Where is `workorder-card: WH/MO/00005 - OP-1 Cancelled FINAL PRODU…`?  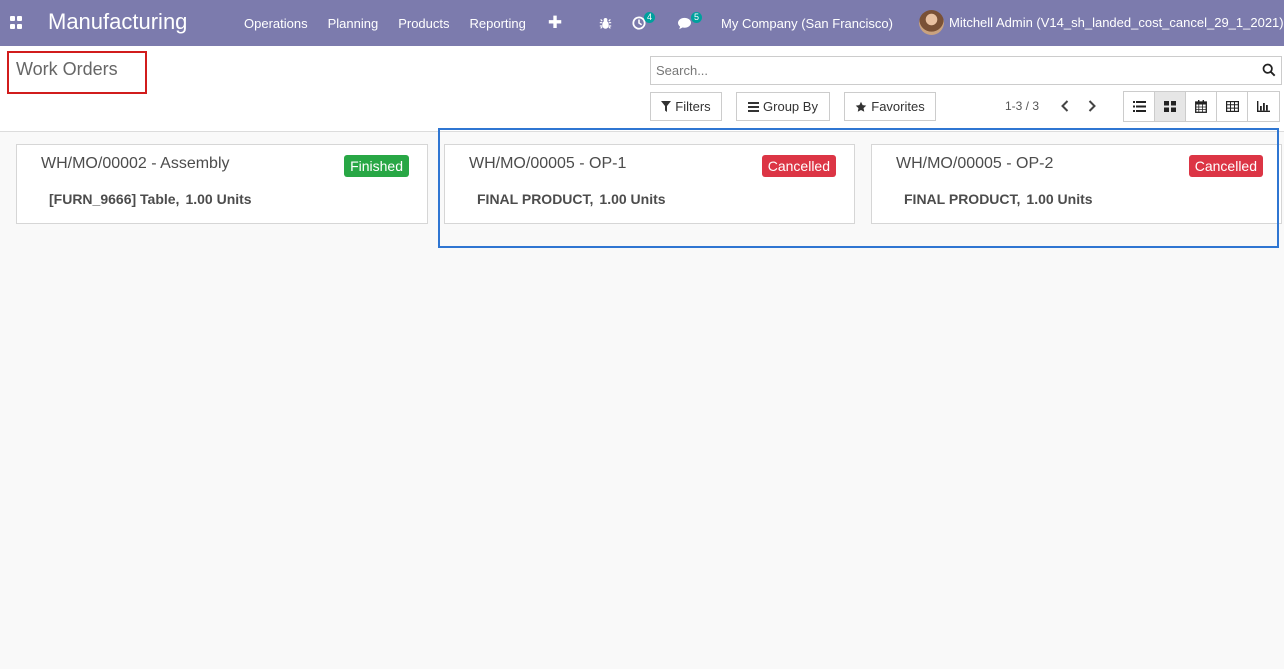 workorder-card: WH/MO/00005 - OP-1 Cancelled FINAL PRODU… is located at coordinates (649, 184).